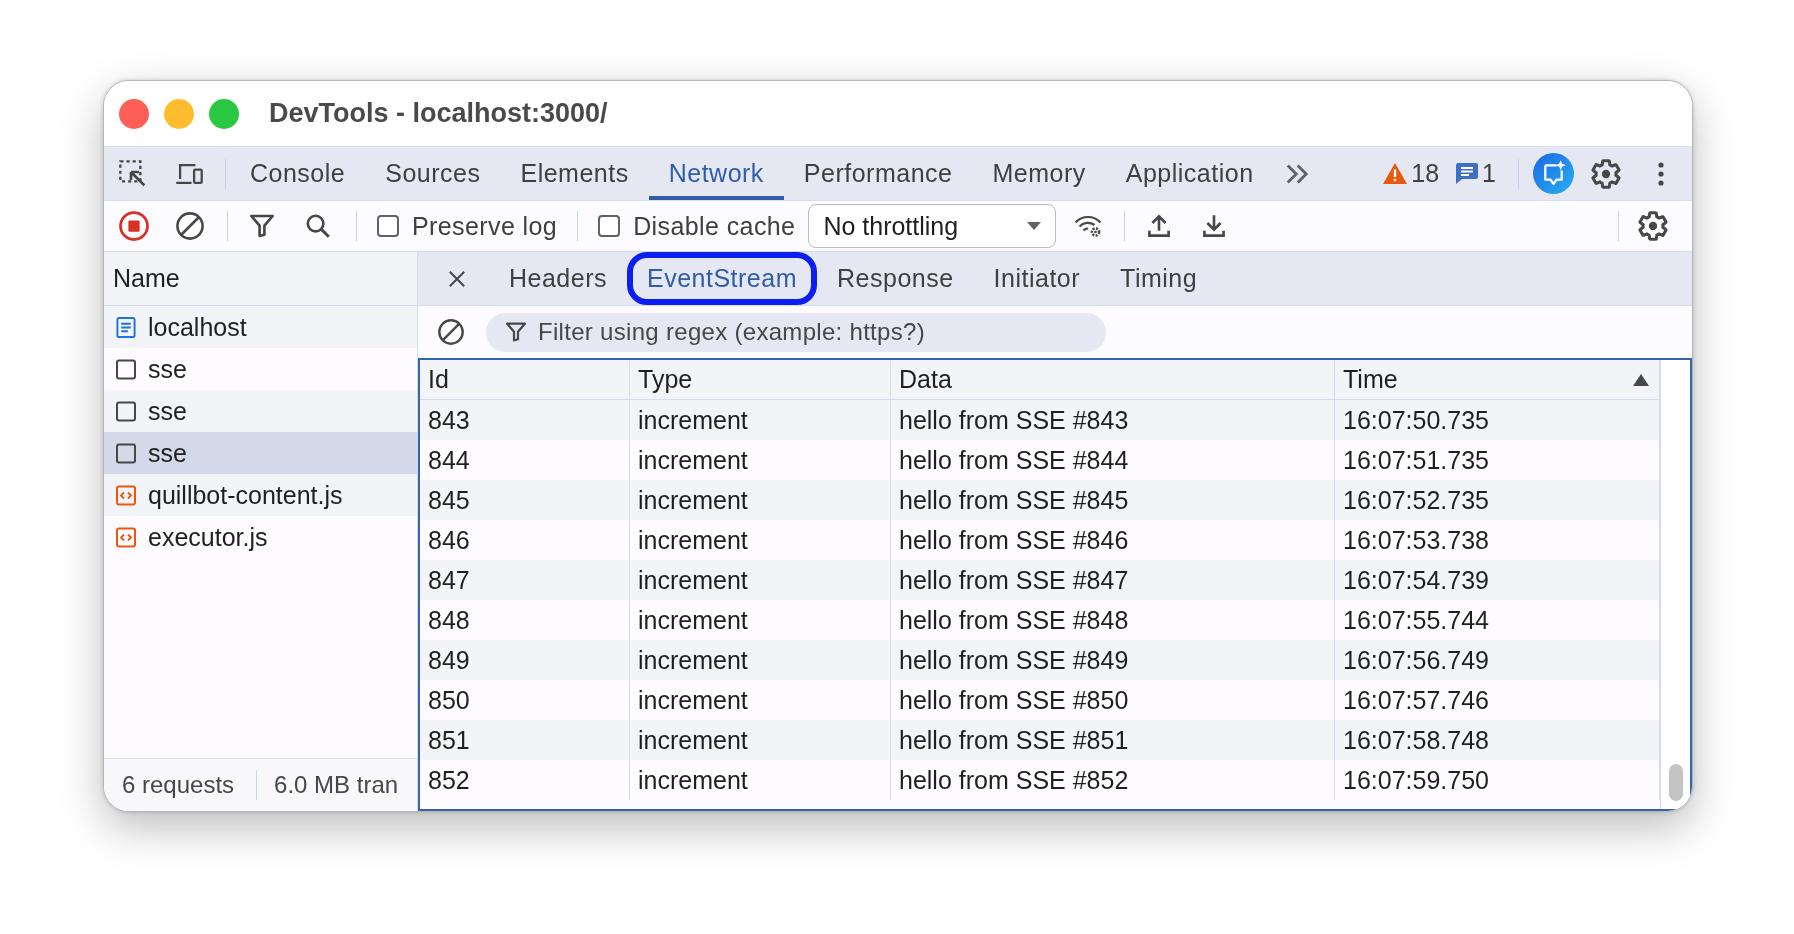 Image resolution: width=1794 pixels, height=934 pixels. Describe the element at coordinates (1113, 580) in the screenshot. I see `table-cell: hello from SSE #847` at that location.